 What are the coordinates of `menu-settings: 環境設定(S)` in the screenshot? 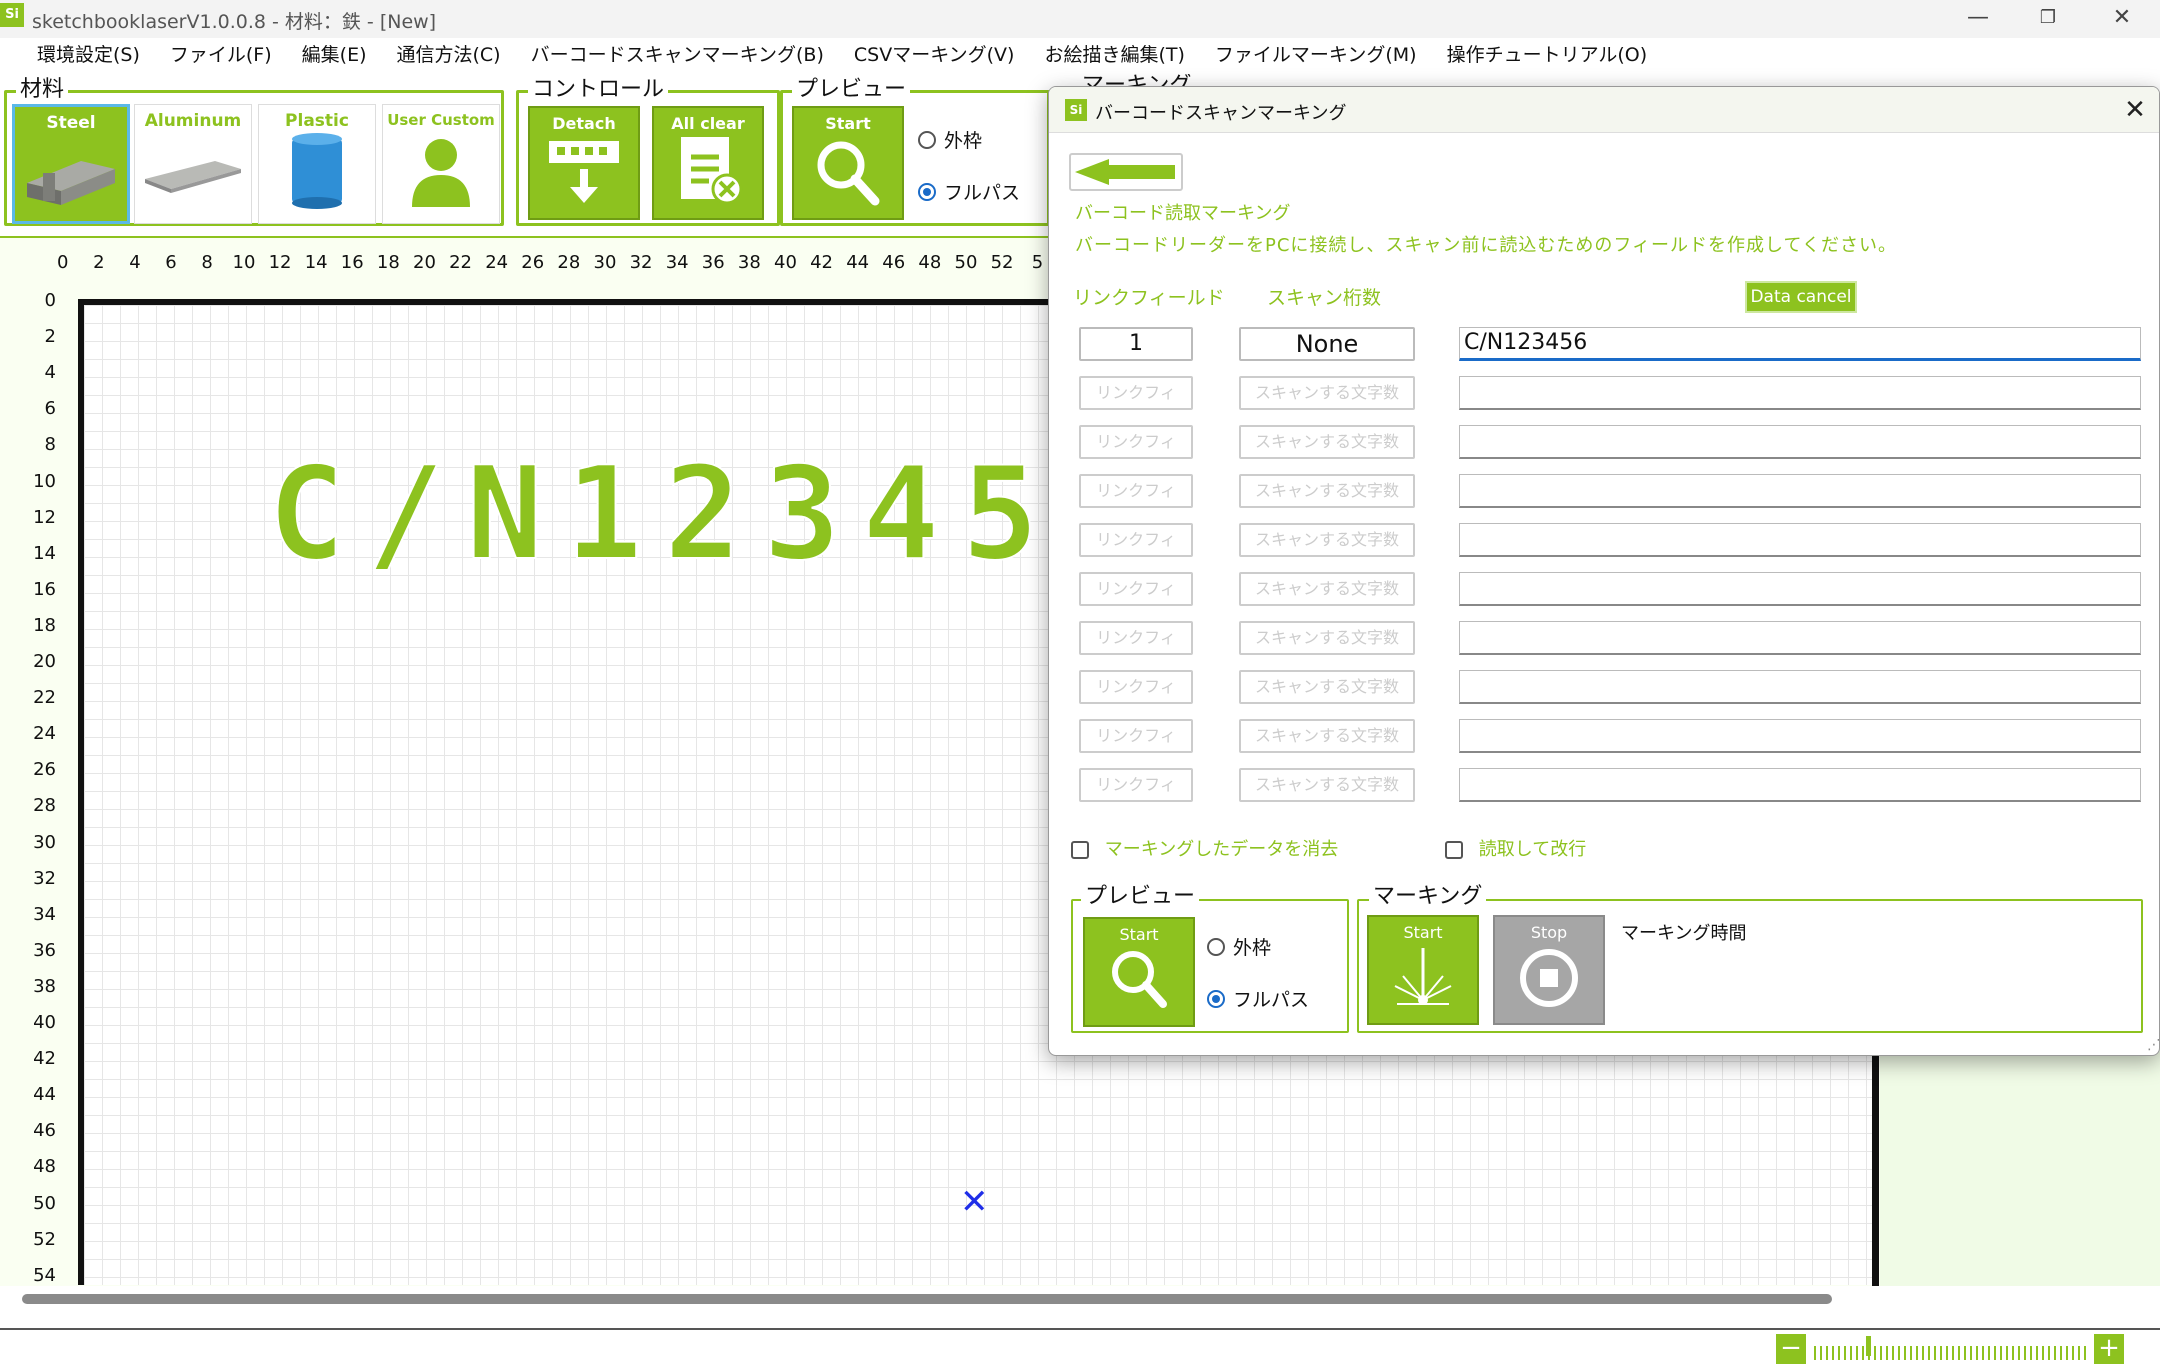 It's located at (88, 55).